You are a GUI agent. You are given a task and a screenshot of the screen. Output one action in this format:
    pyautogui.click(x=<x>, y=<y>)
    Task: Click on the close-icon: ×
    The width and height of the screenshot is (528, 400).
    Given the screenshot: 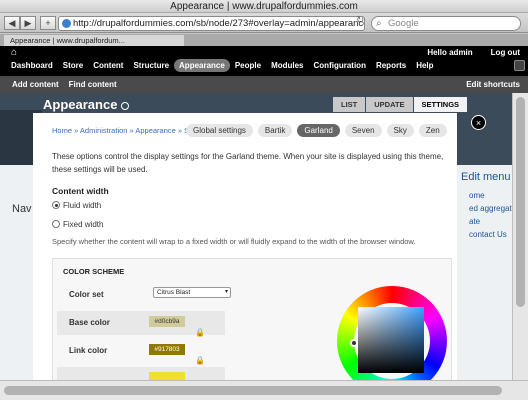 What is the action you would take?
    pyautogui.click(x=478, y=123)
    